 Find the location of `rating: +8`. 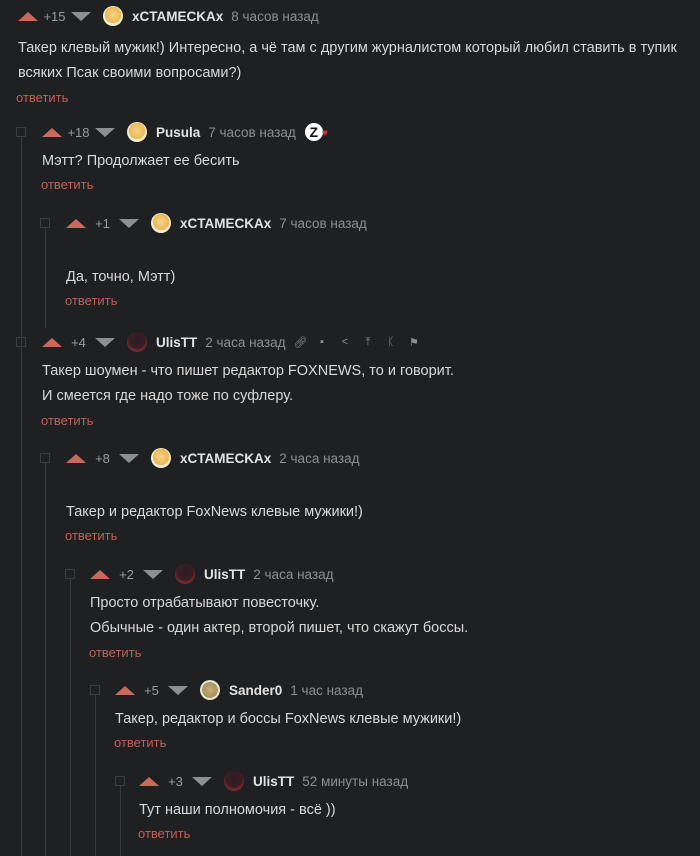

rating: +8 is located at coordinates (102, 458).